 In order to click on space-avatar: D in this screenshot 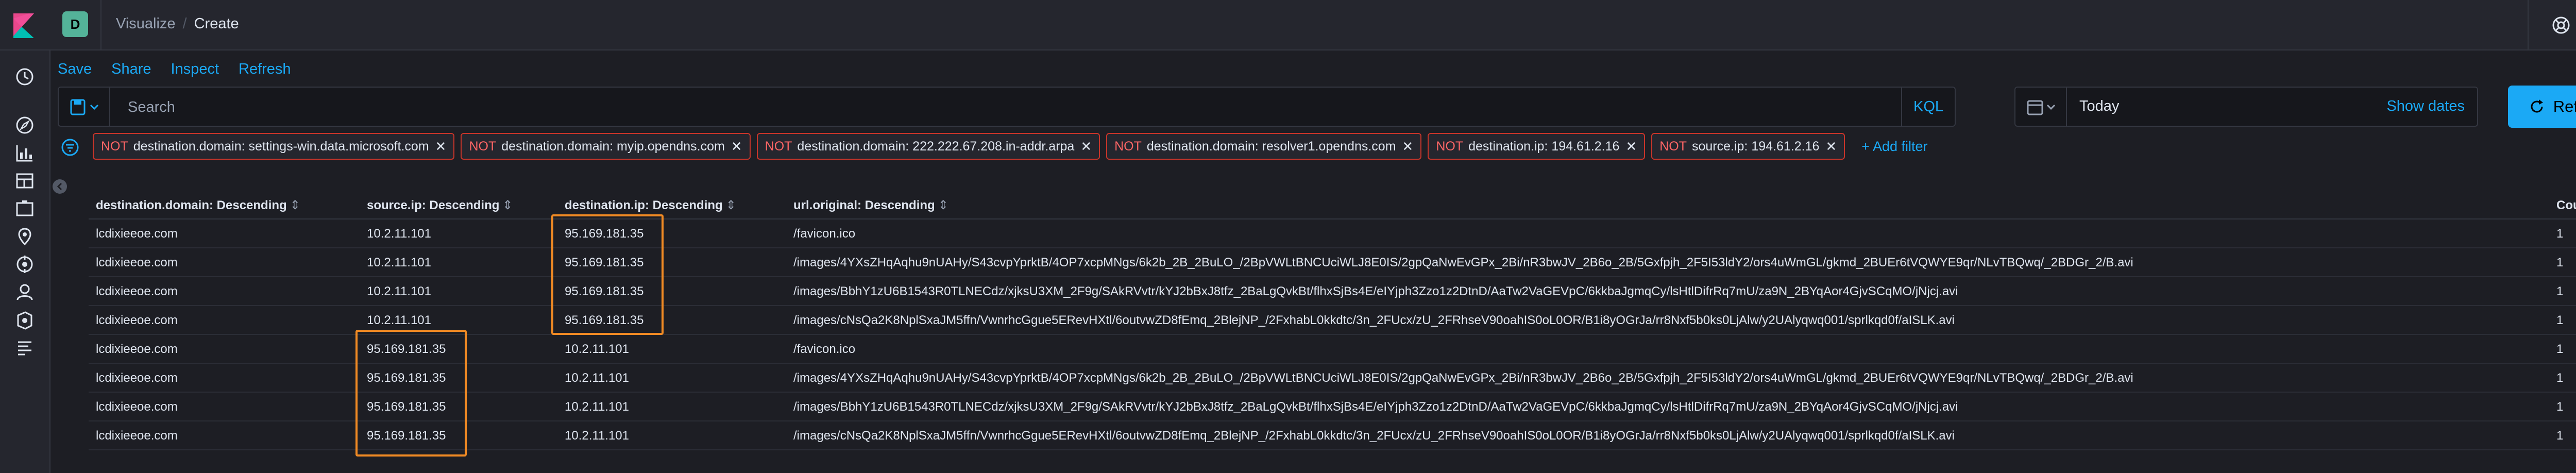, I will do `click(75, 24)`.